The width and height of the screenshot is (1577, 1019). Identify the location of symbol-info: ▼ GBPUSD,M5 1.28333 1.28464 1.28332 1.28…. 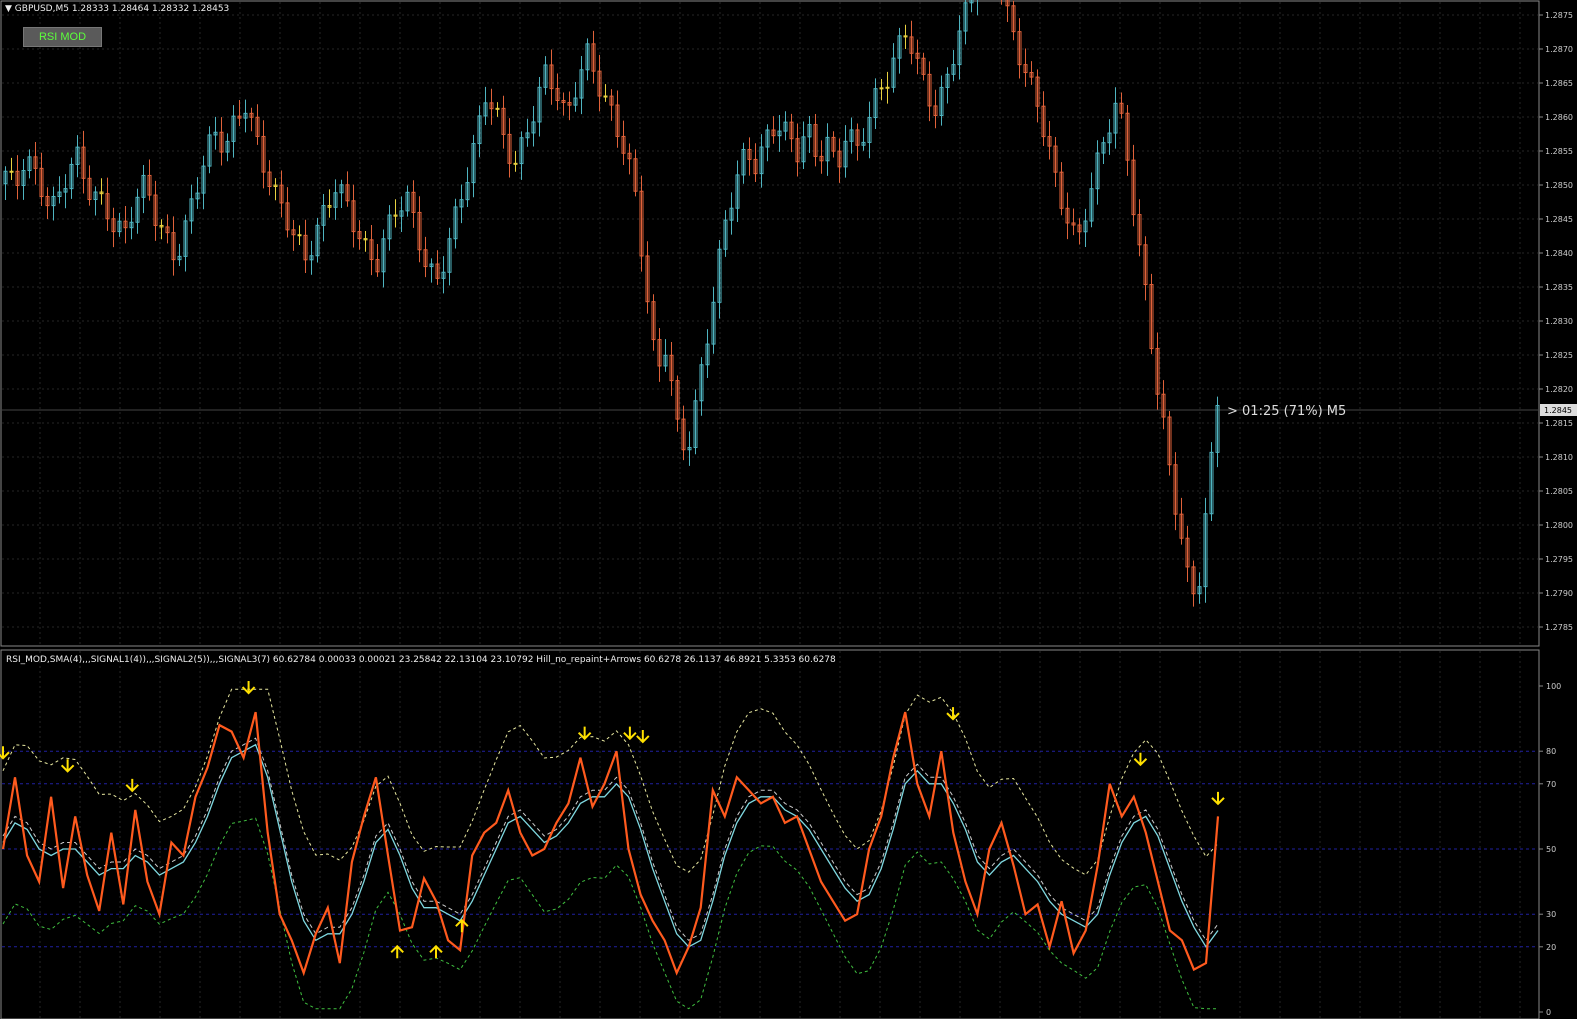
(117, 9).